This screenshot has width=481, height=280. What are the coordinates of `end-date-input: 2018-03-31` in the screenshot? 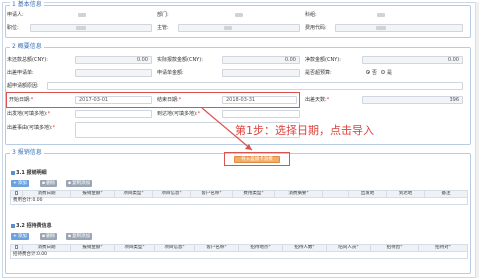 It's located at (259, 100).